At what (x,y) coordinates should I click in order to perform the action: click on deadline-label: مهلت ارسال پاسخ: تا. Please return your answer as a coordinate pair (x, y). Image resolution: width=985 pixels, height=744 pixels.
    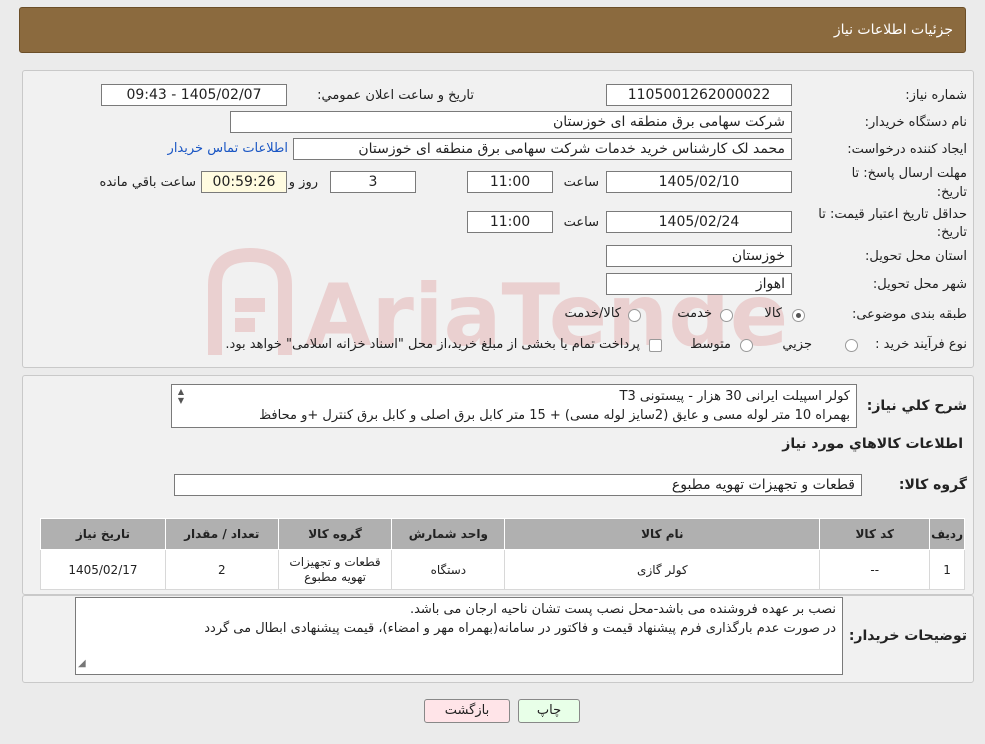
    Looking at the image, I should click on (909, 173).